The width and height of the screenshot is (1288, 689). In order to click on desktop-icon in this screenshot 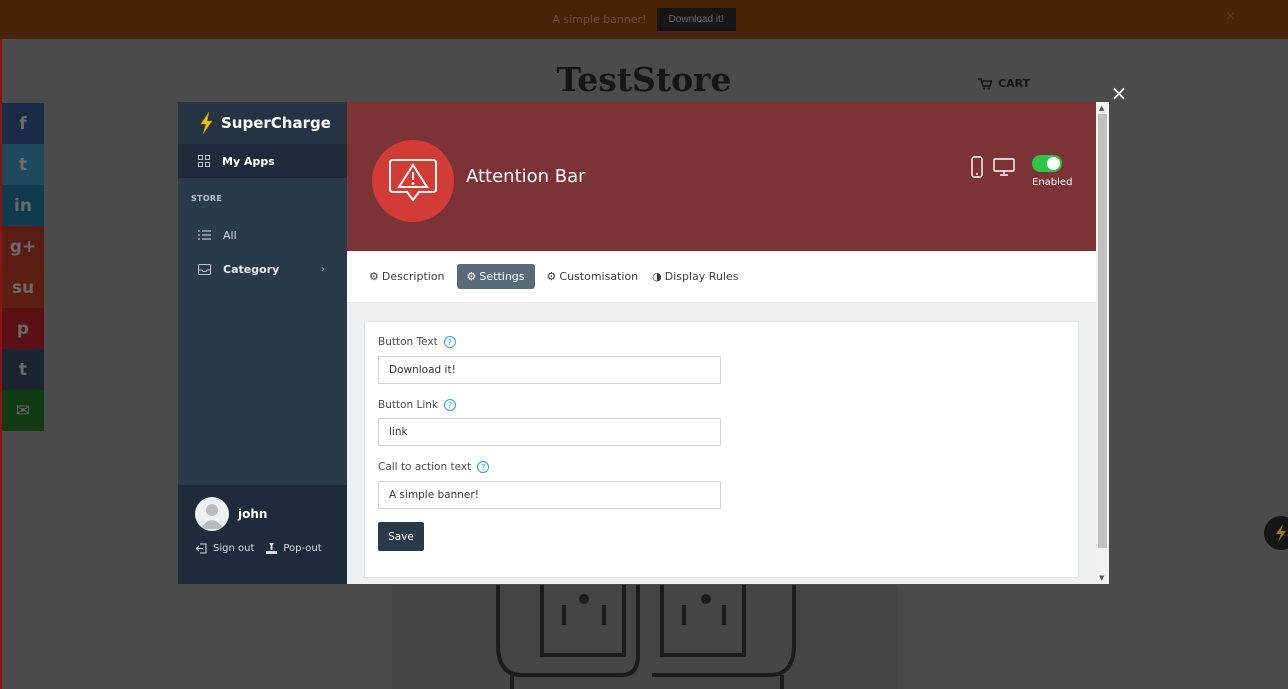, I will do `click(1004, 167)`.